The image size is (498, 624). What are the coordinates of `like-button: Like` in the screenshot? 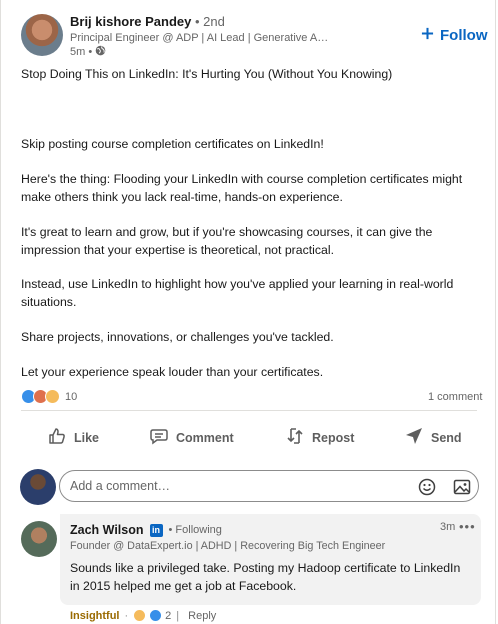 It's located at (73, 437).